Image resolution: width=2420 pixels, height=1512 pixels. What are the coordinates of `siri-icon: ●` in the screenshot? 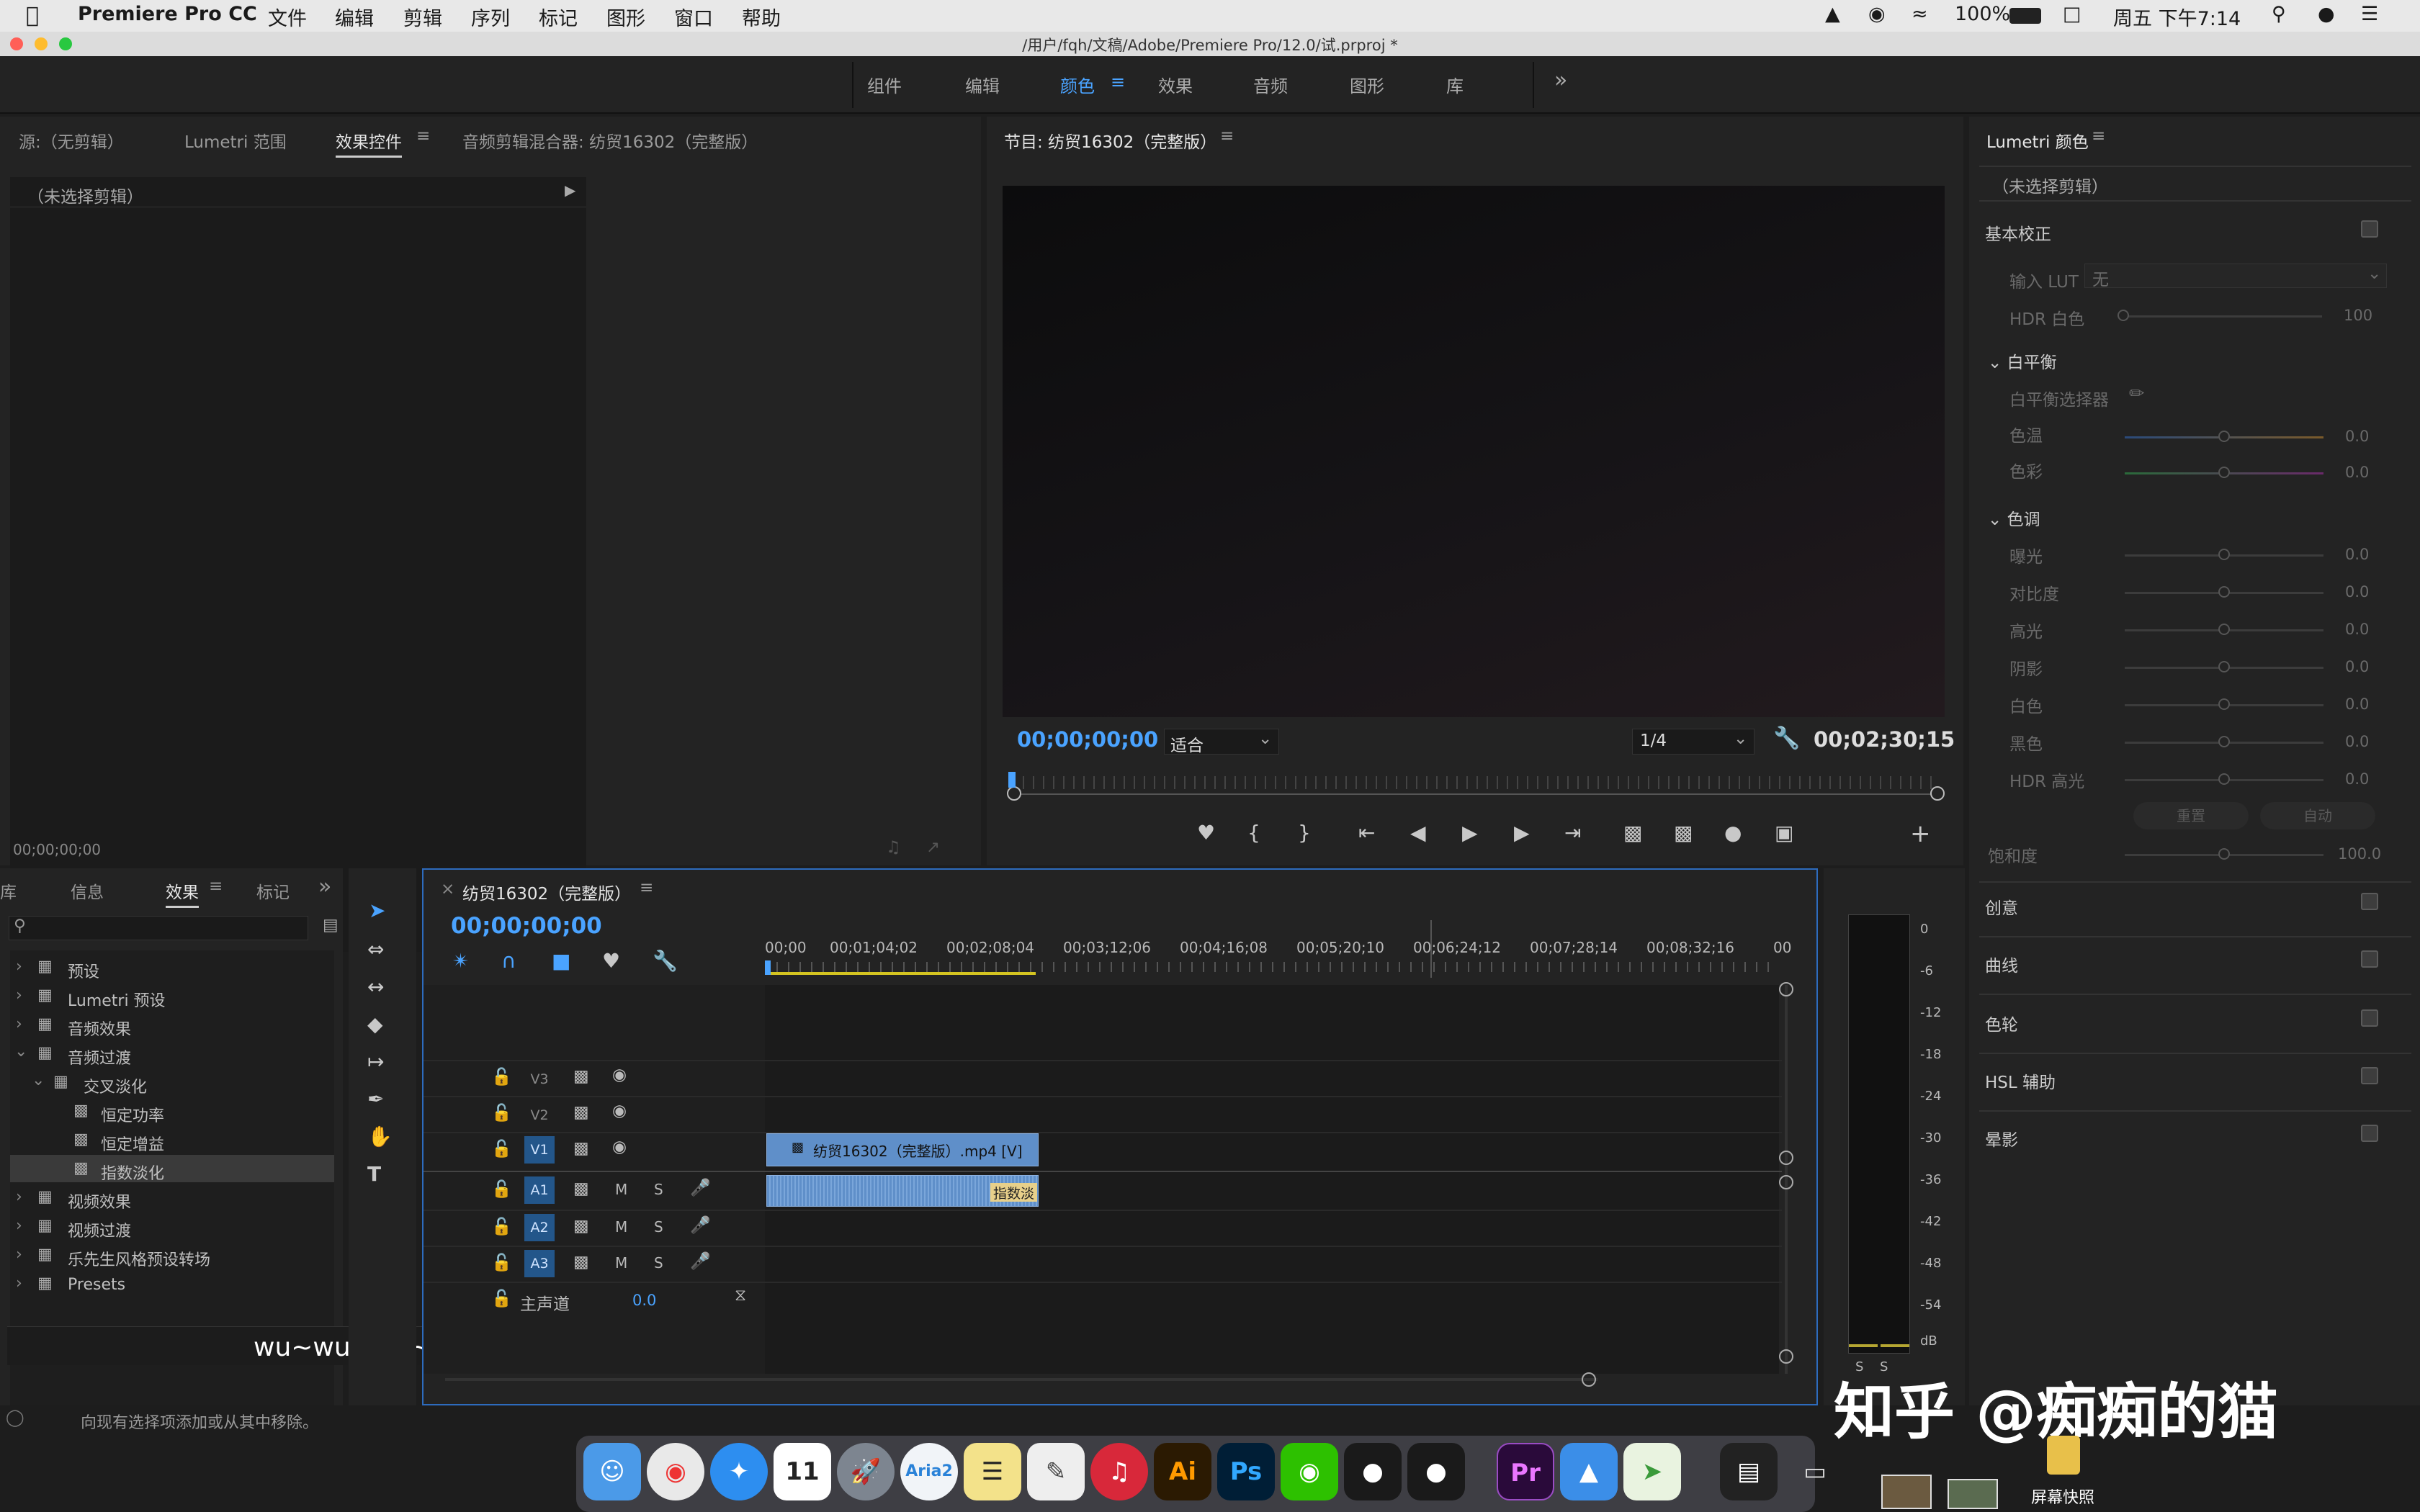 It's located at (2326, 14).